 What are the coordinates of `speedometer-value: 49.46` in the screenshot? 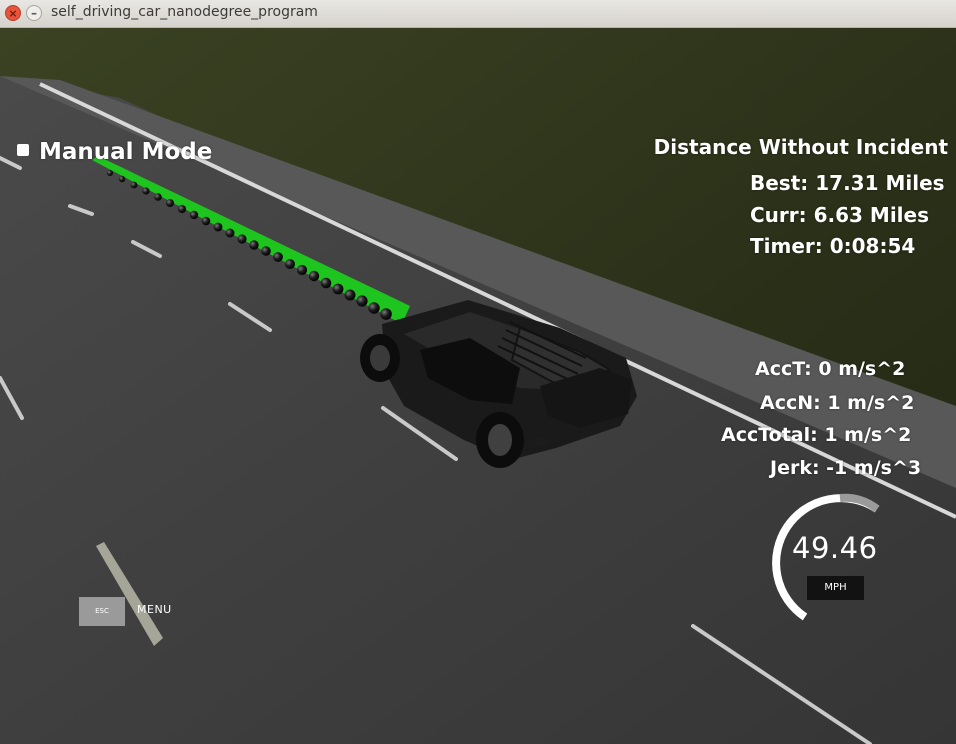 It's located at (835, 548).